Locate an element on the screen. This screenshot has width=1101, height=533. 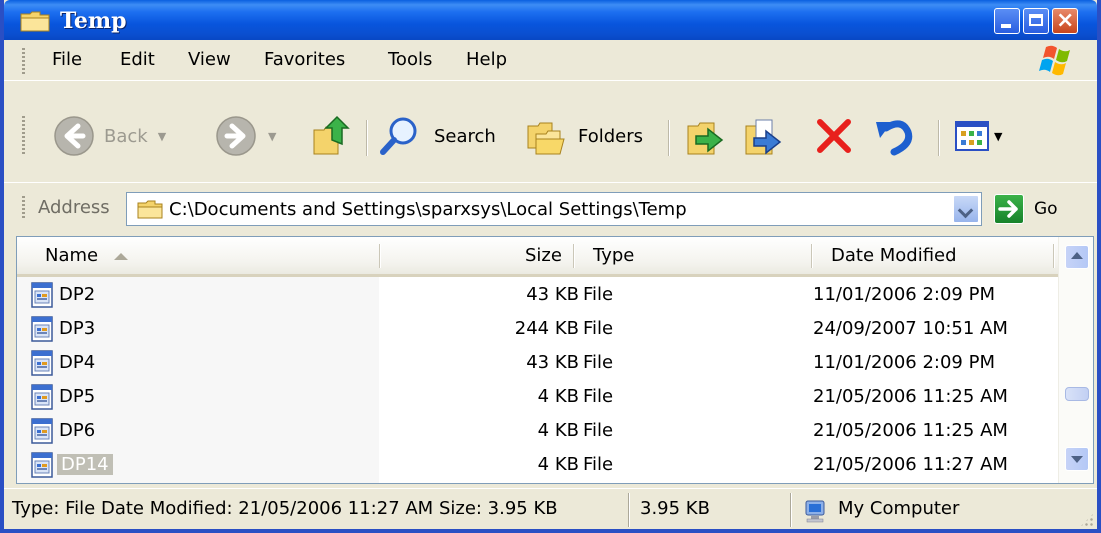
file-date-modified: 24/09/2007 10:51 AM is located at coordinates (910, 328).